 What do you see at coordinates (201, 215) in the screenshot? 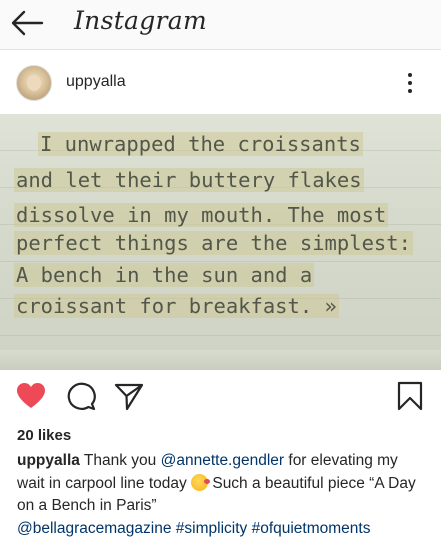
I see `image-text-line: dissolve in my mouth. The most` at bounding box center [201, 215].